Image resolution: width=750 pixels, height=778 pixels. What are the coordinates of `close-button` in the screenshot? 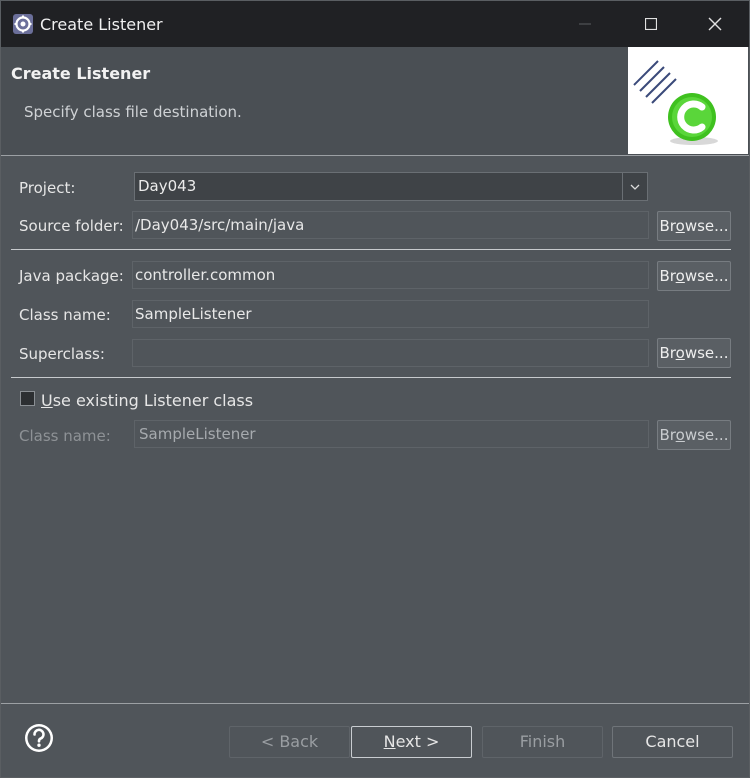 It's located at (715, 24).